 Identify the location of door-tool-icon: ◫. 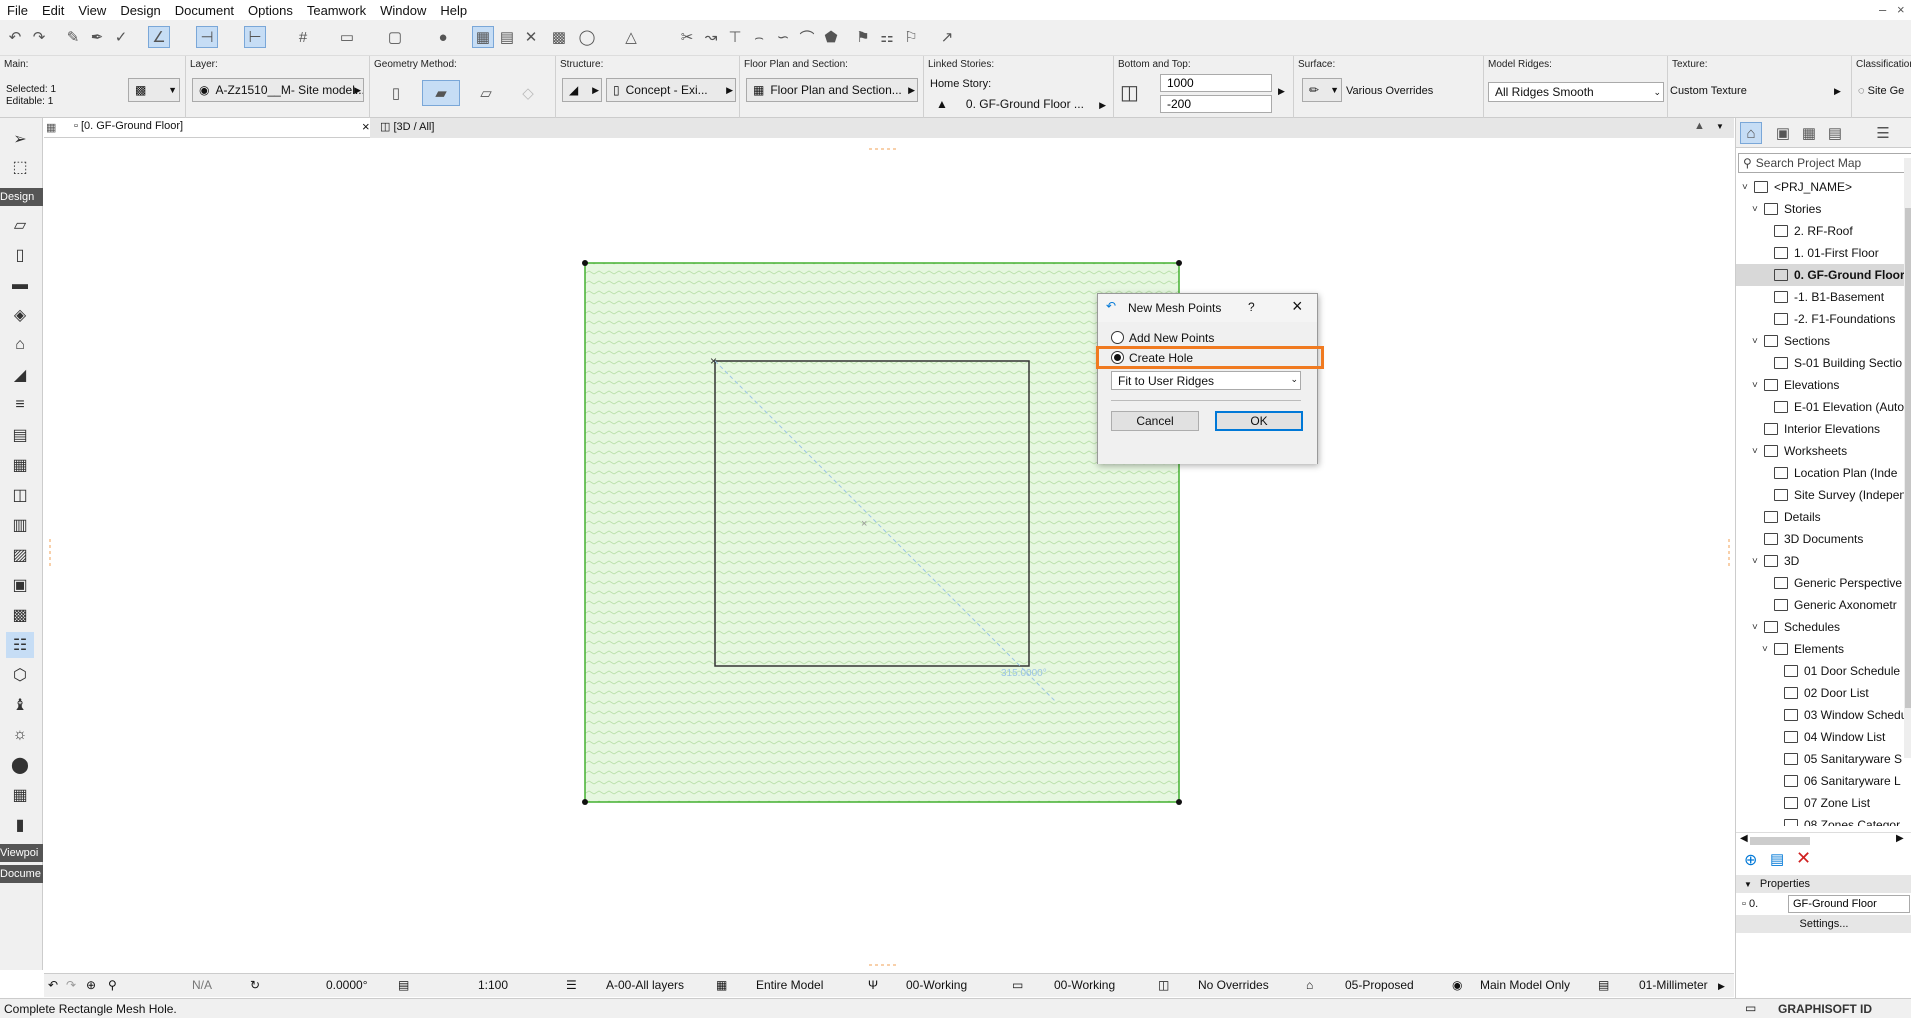
(20, 495).